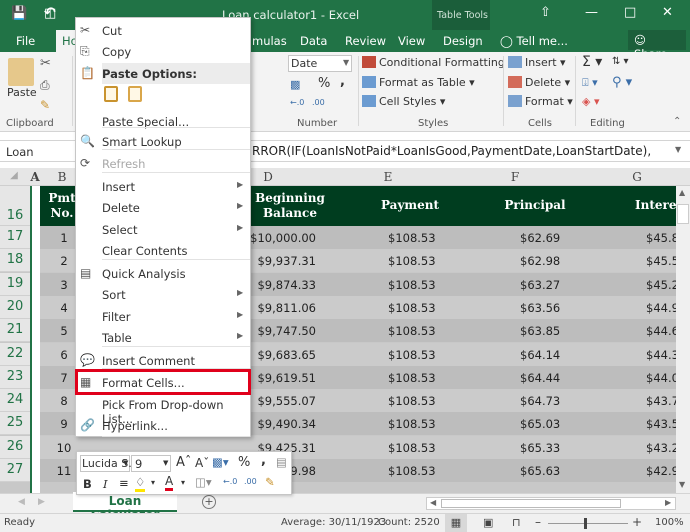 The image size is (690, 532). I want to click on horizontal-scrollbar: ◀ ▶, so click(551, 503).